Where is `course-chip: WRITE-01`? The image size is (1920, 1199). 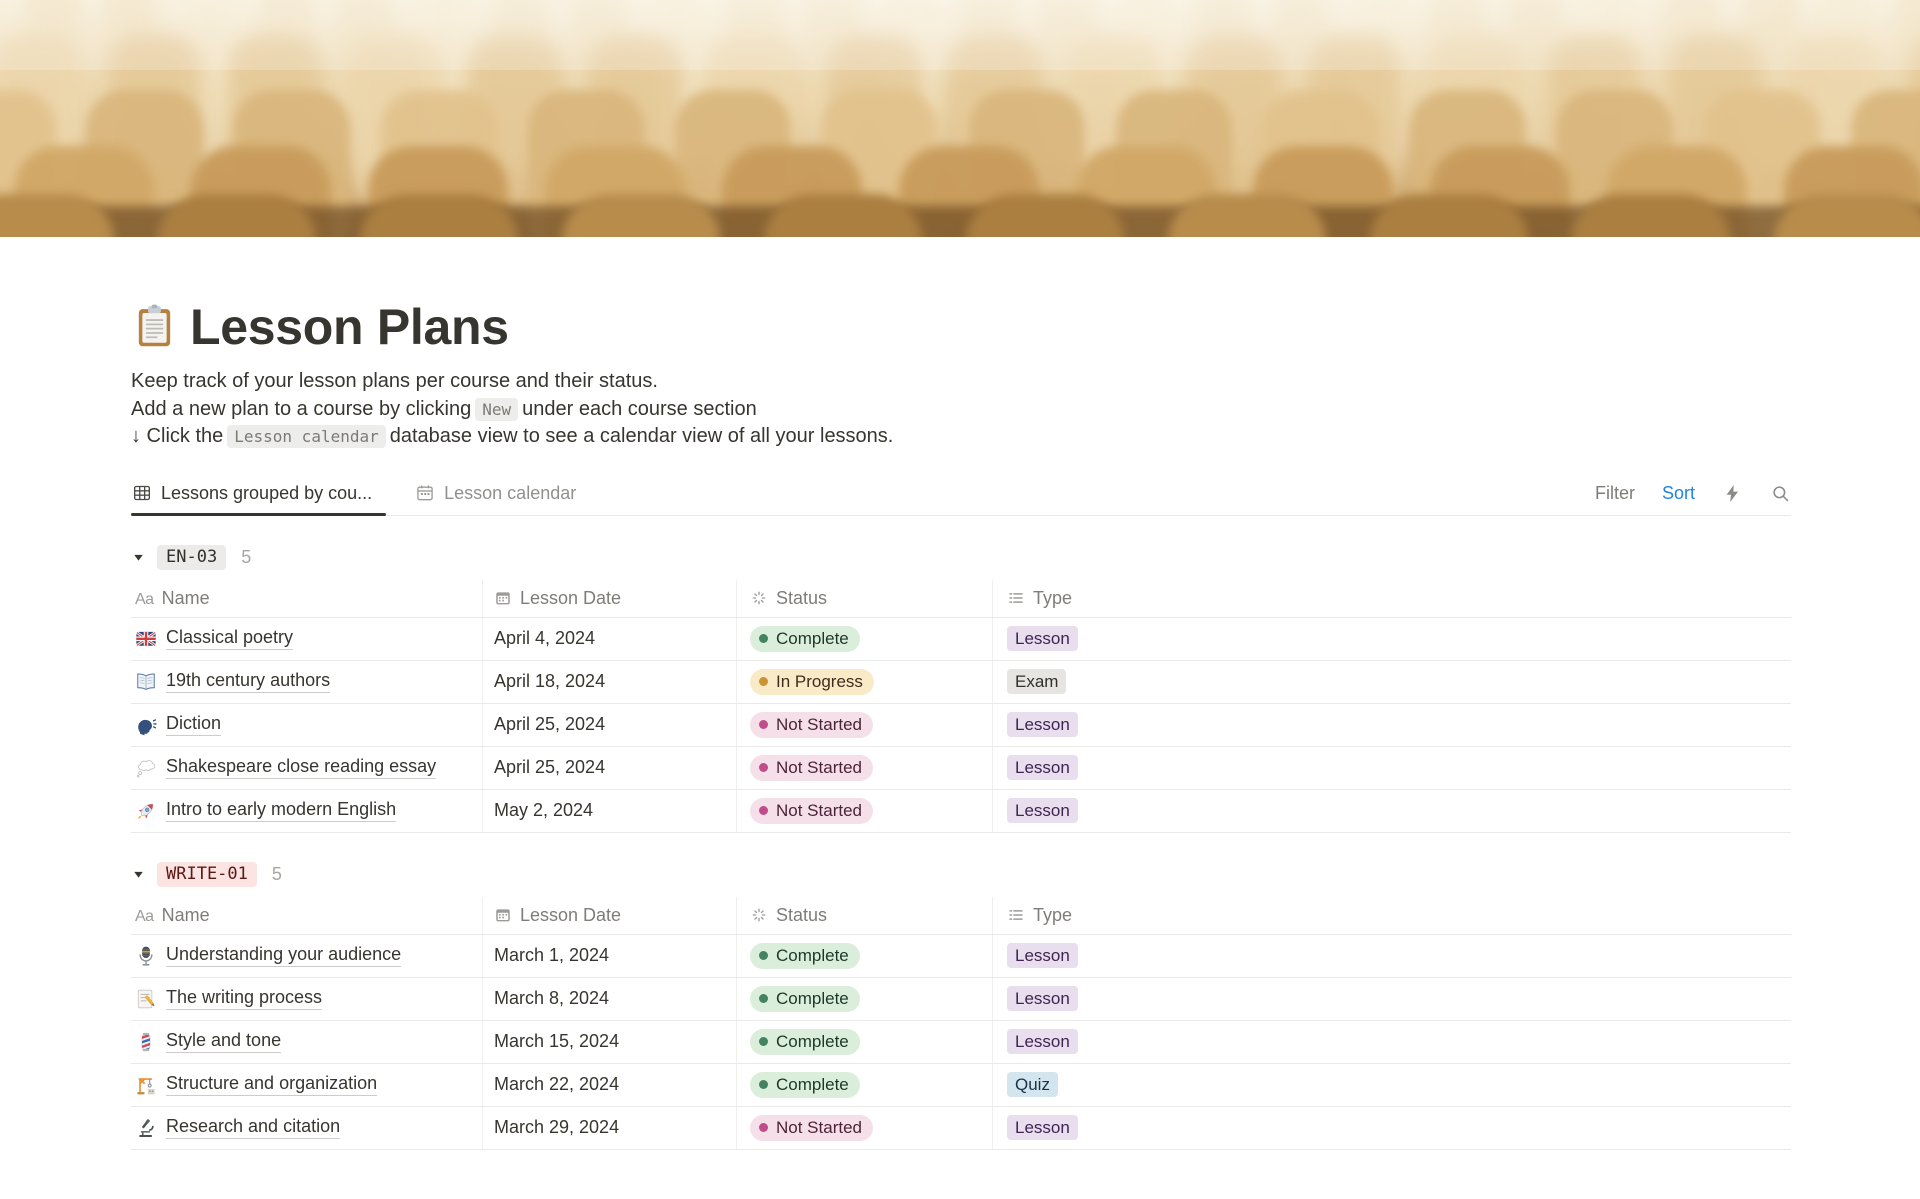 course-chip: WRITE-01 is located at coordinates (207, 874).